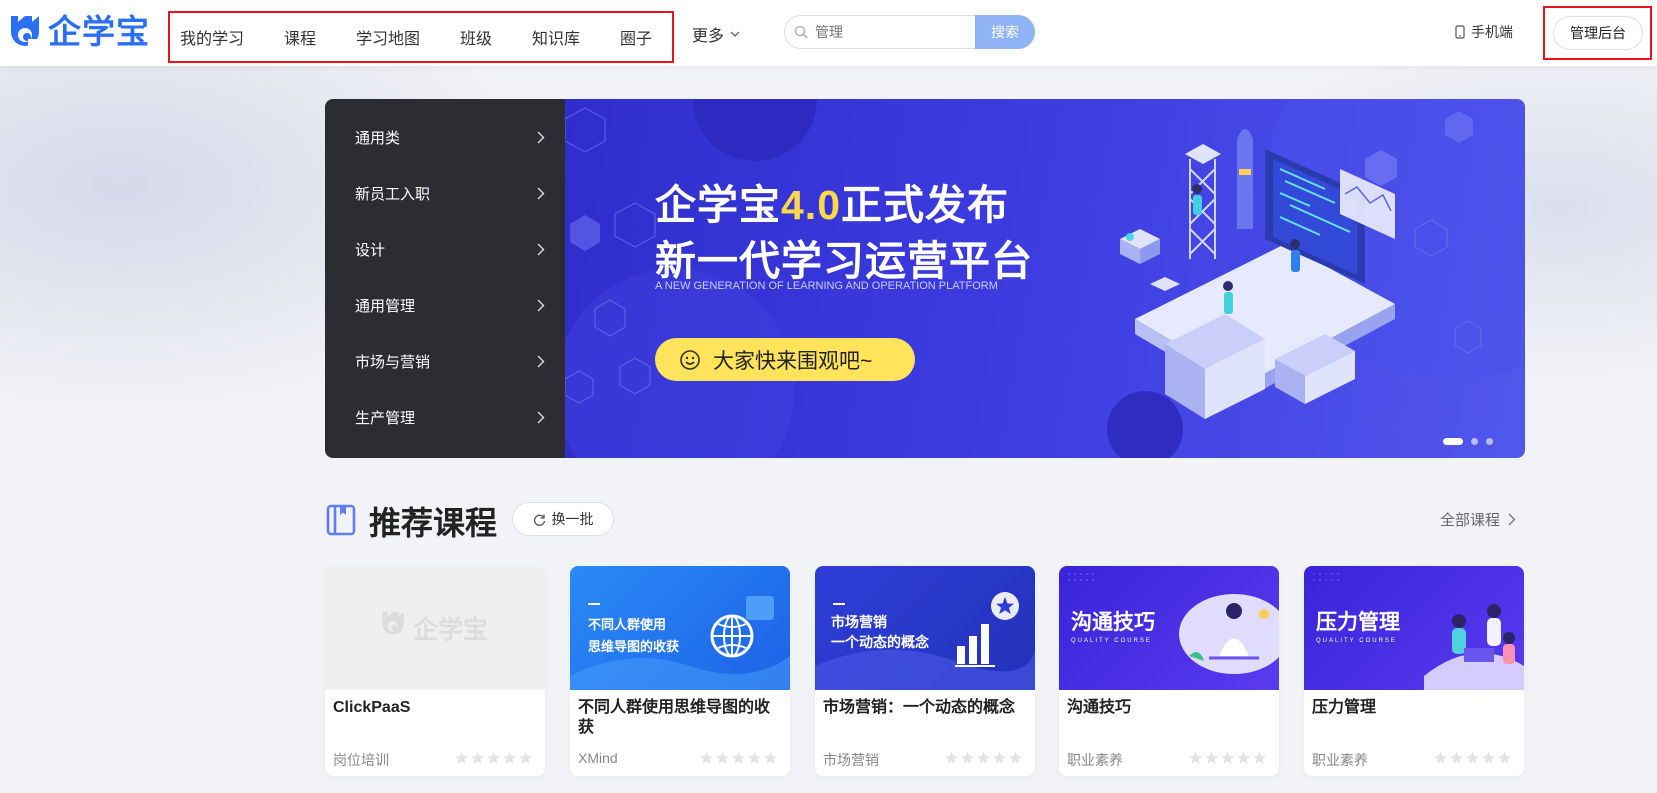 The width and height of the screenshot is (1657, 793). What do you see at coordinates (450, 363) in the screenshot?
I see `category-item-marketing: 市场与营销` at bounding box center [450, 363].